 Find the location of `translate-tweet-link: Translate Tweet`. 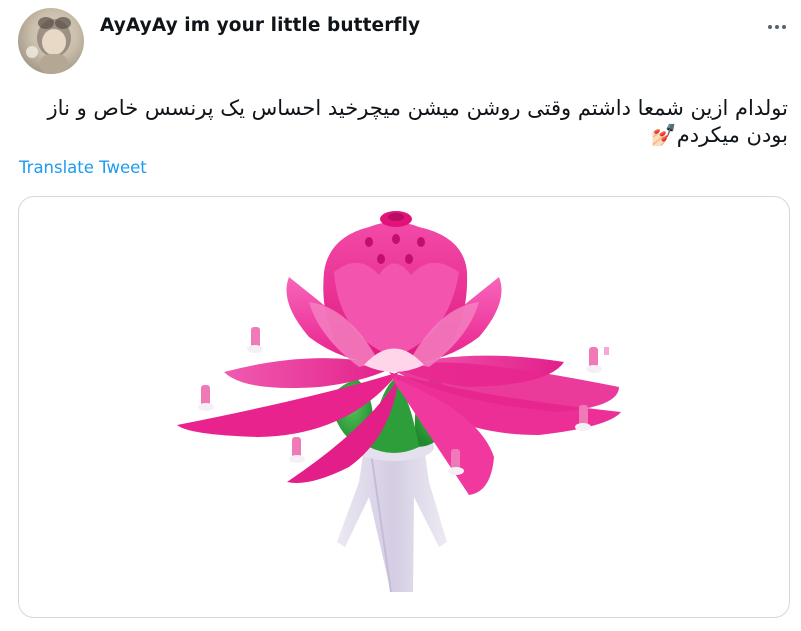

translate-tweet-link: Translate Tweet is located at coordinates (83, 167).